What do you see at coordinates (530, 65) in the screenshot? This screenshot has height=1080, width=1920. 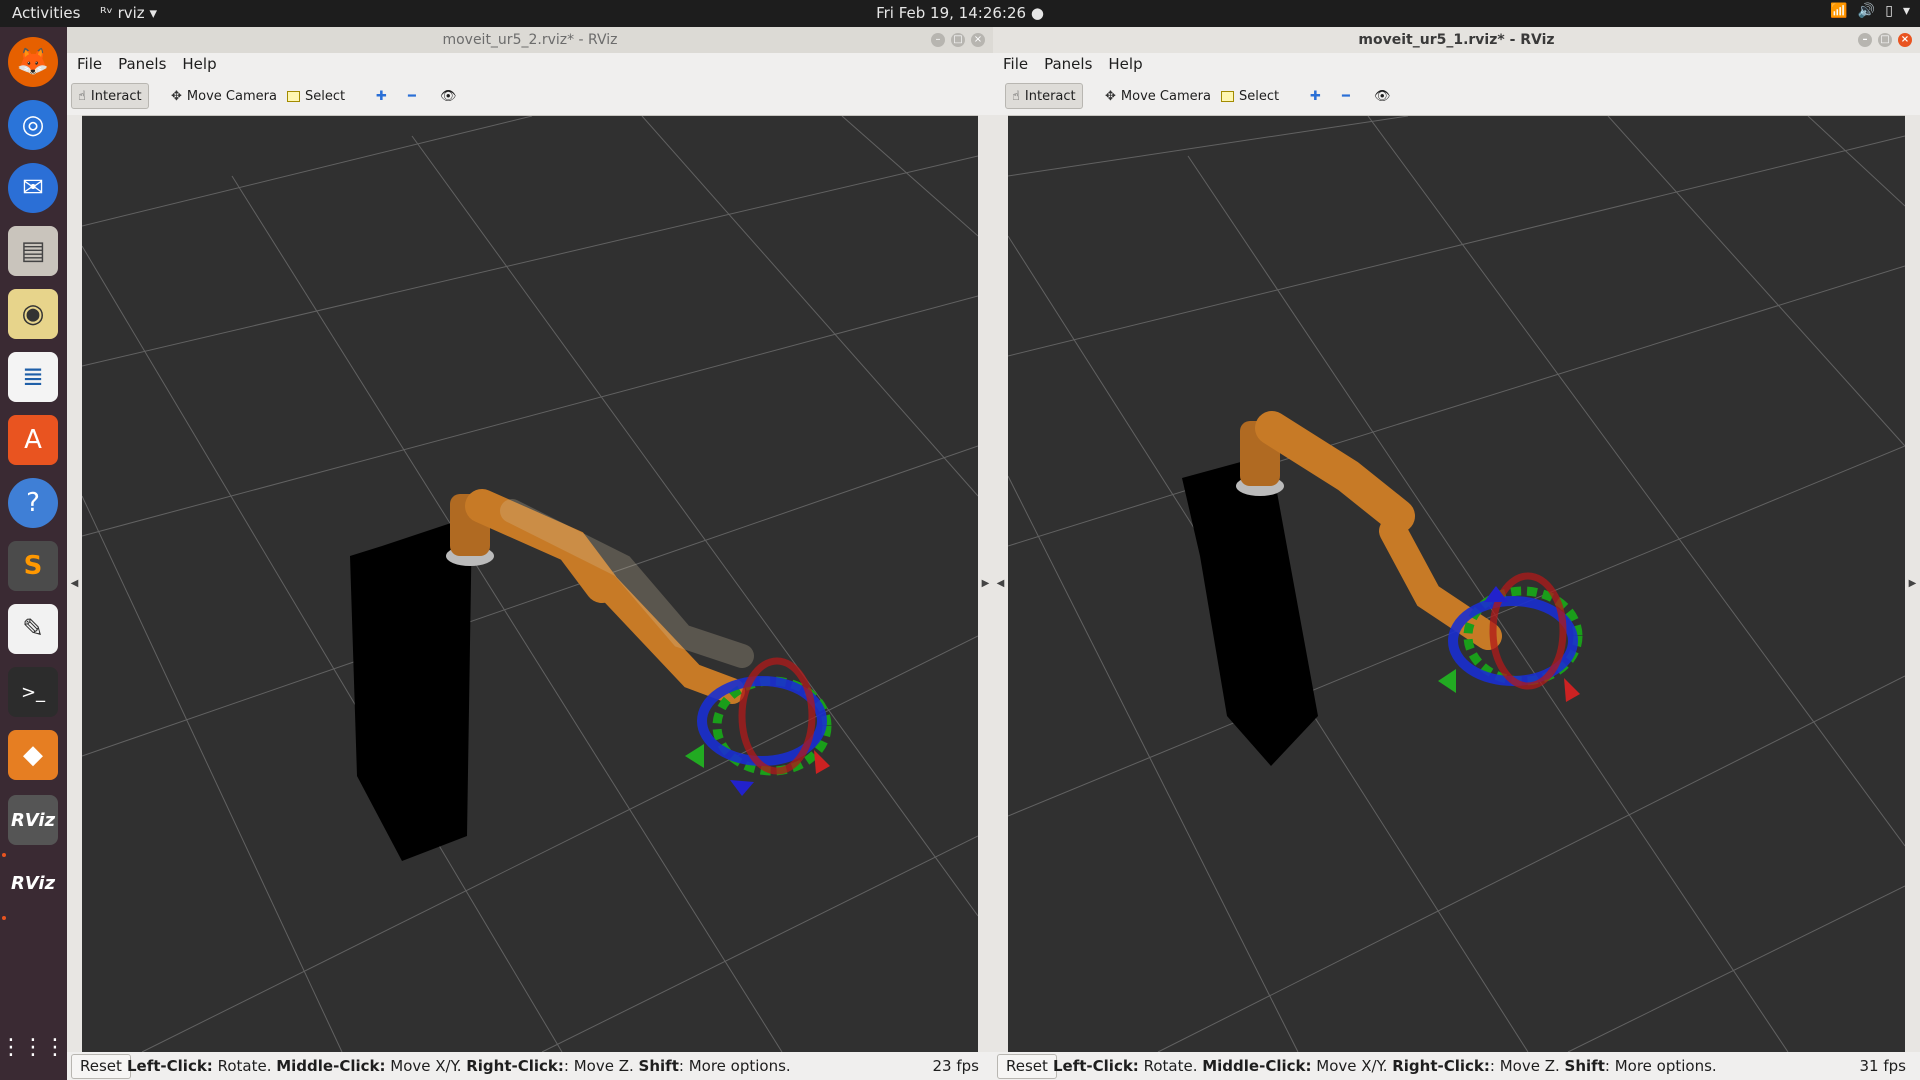 I see `menu-bar: File Panels Help` at bounding box center [530, 65].